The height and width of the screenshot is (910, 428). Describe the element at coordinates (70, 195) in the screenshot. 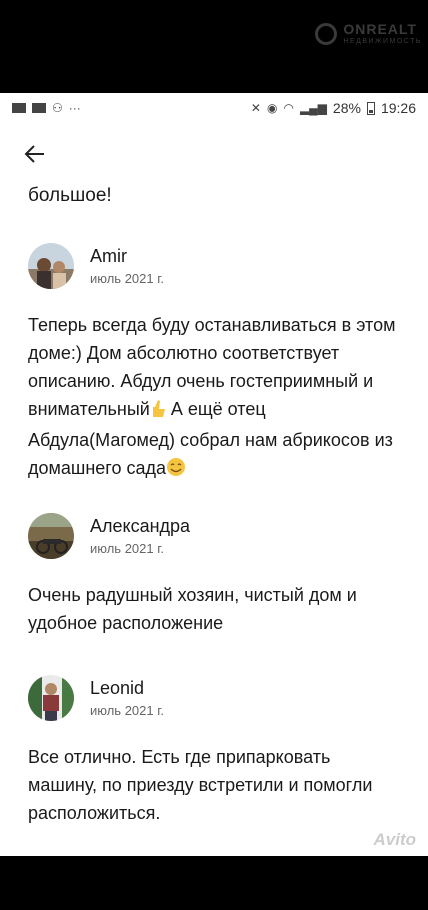

I see `review-fragment: большое!` at that location.